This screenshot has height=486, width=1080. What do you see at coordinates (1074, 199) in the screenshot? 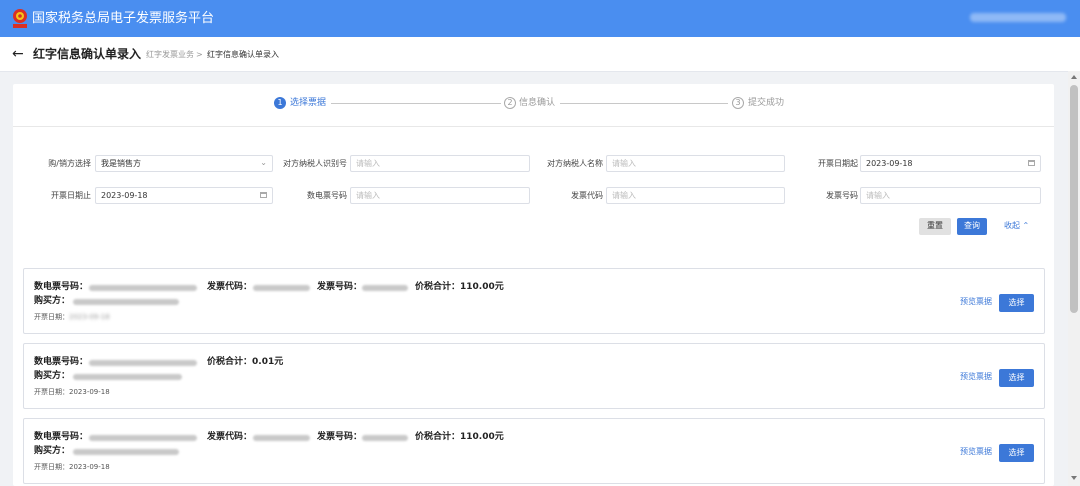
I see `scrollbar-thumb` at bounding box center [1074, 199].